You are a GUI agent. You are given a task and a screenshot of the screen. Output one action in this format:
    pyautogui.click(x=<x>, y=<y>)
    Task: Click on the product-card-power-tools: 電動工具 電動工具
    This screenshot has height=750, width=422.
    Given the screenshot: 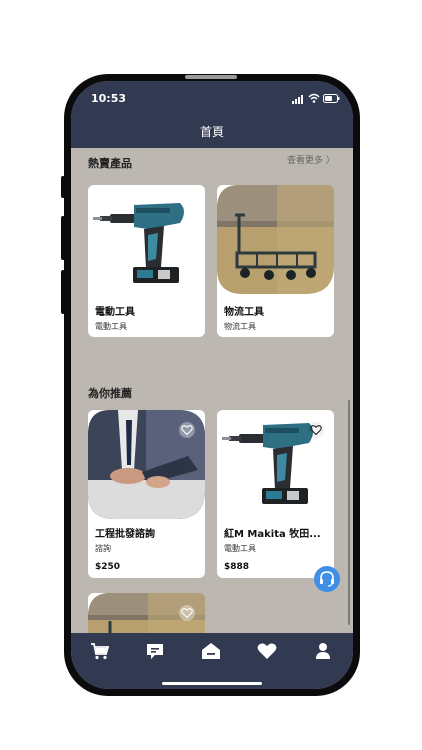 What is the action you would take?
    pyautogui.click(x=146, y=261)
    